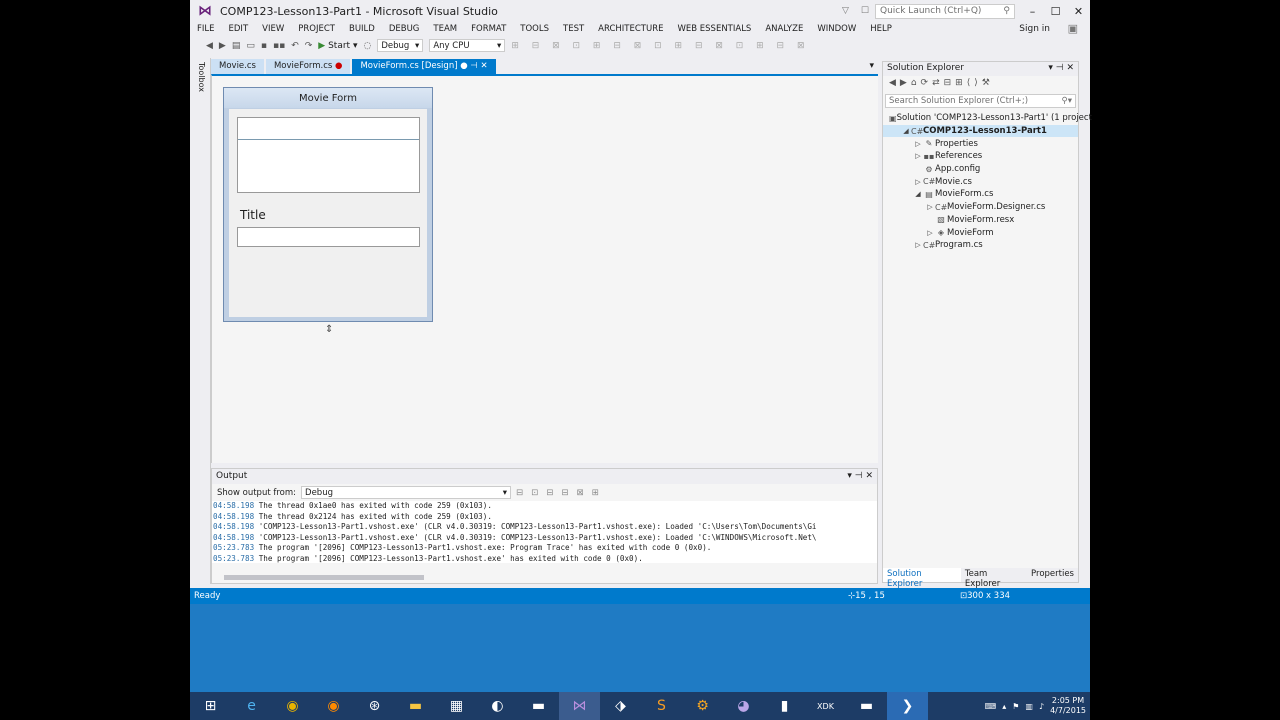 This screenshot has width=1280, height=720. What do you see at coordinates (980, 143) in the screenshot?
I see `tree-item: ▷ ✎ Properties` at bounding box center [980, 143].